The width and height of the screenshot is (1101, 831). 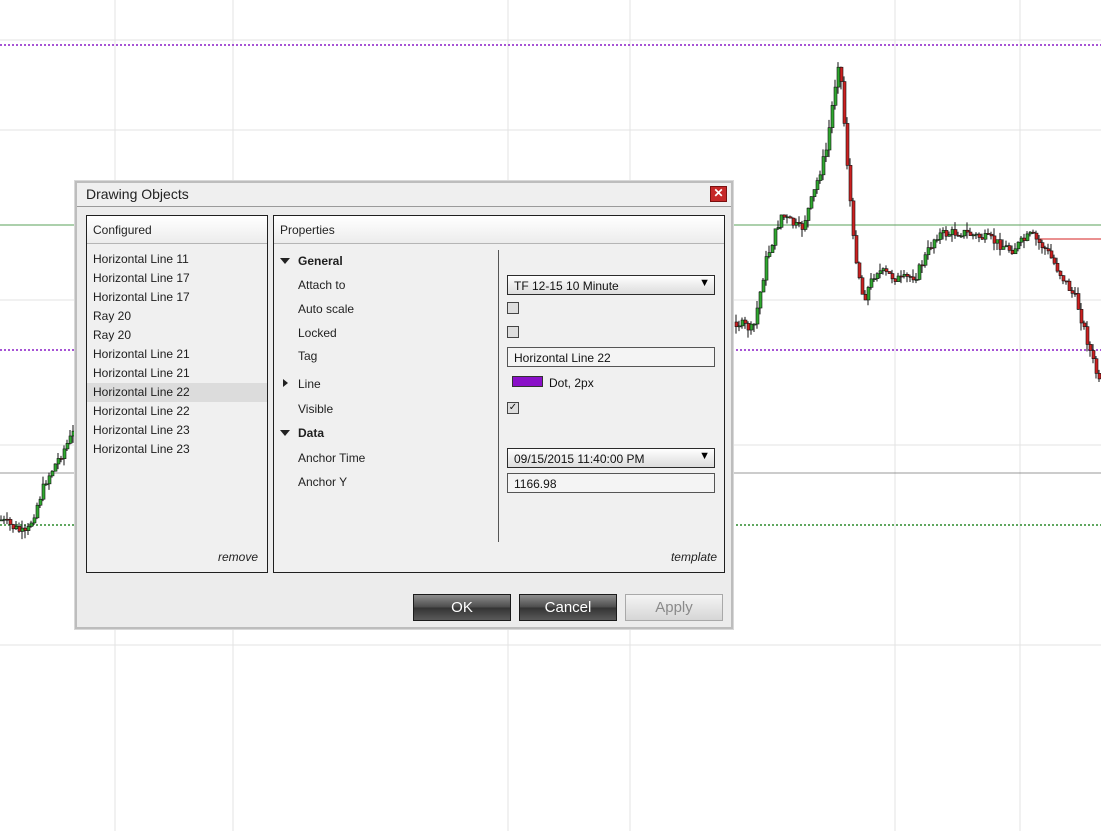 What do you see at coordinates (317, 333) in the screenshot?
I see `locked-label: Locked` at bounding box center [317, 333].